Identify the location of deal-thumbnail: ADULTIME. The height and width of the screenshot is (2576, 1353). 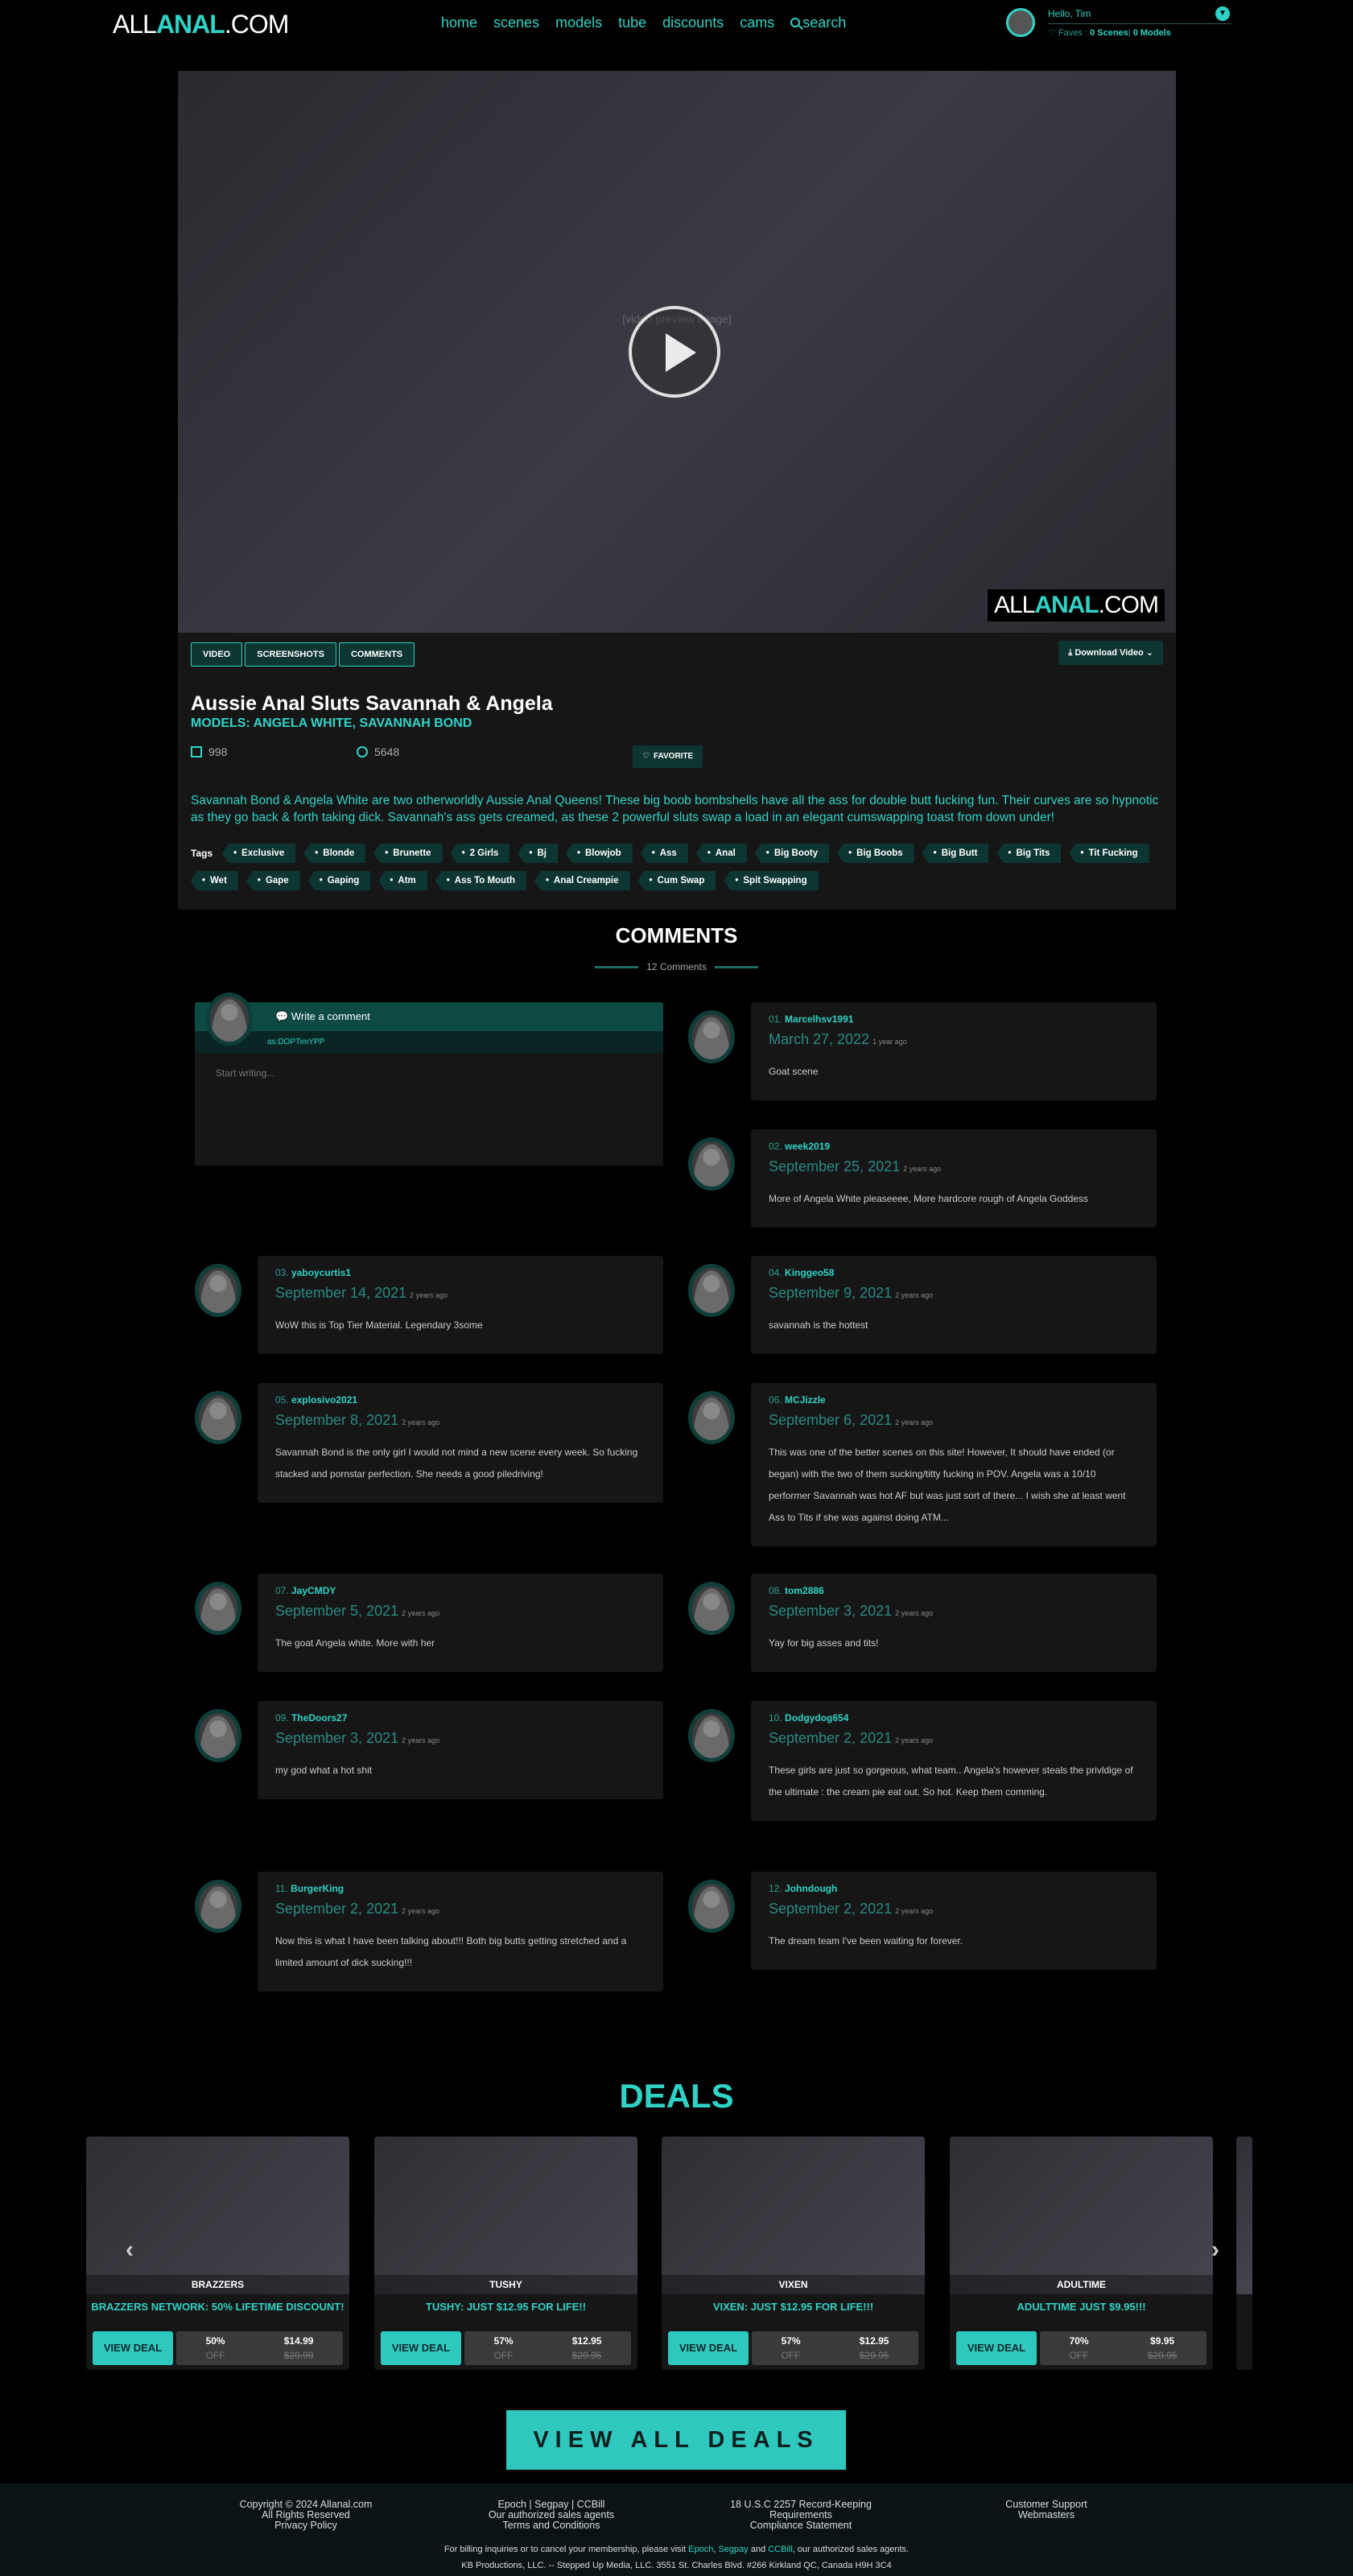
(1082, 2215).